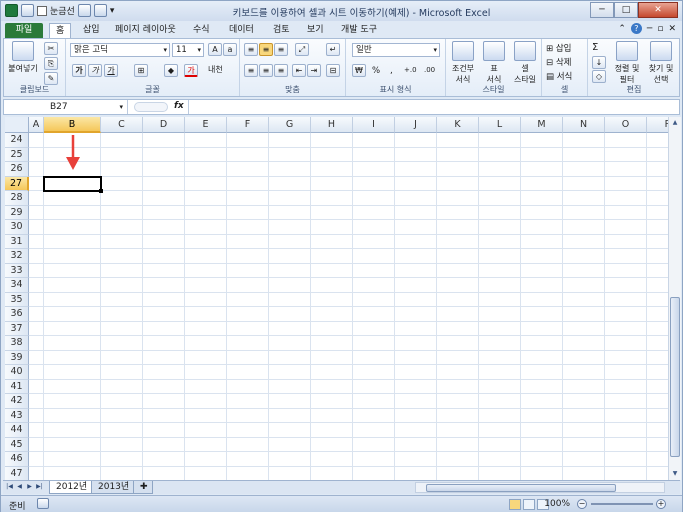 This screenshot has height=512, width=683. Describe the element at coordinates (622, 29) in the screenshot. I see `ribbon-minimize-icon: ⌃` at that location.